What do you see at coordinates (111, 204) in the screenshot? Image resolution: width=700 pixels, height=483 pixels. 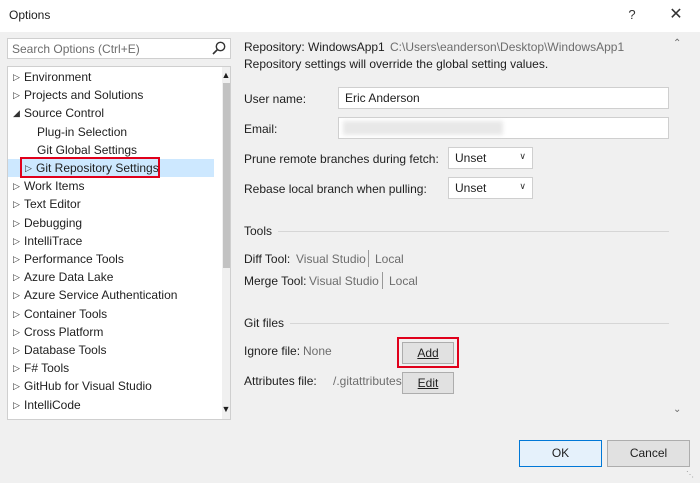 I see `tree-item: ▷ Text Editor` at bounding box center [111, 204].